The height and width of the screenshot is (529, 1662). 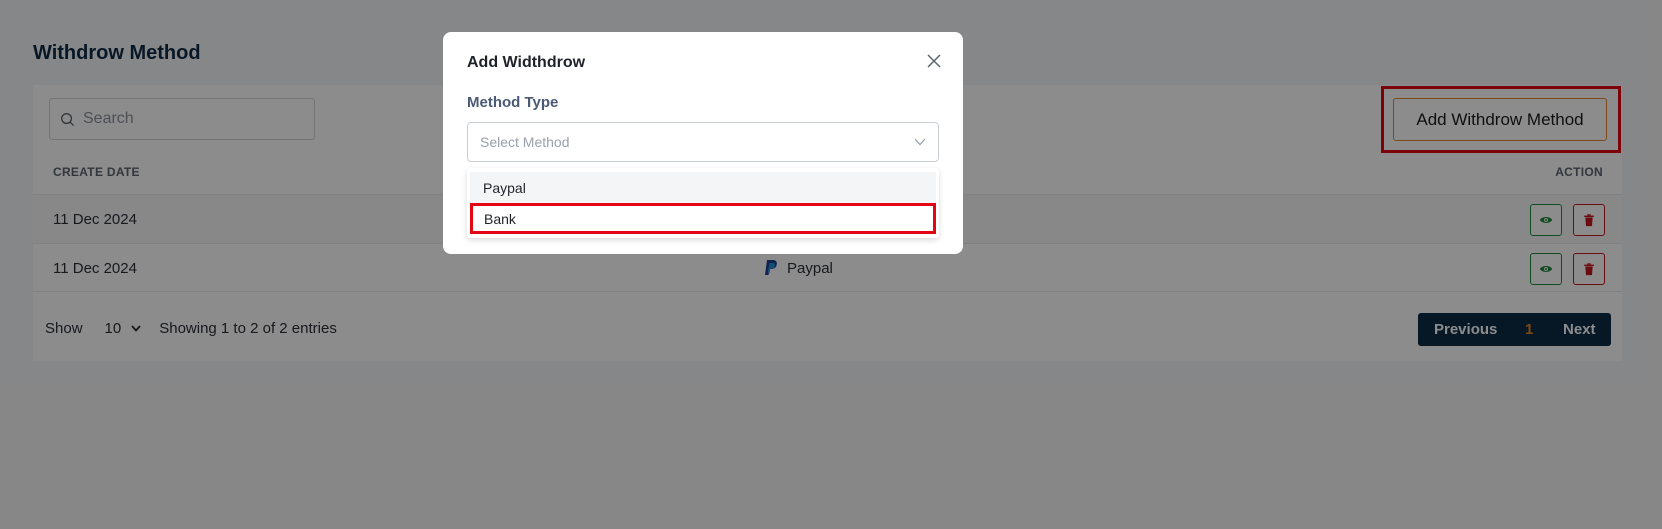 I want to click on method-type-select: Select Method, so click(x=703, y=142).